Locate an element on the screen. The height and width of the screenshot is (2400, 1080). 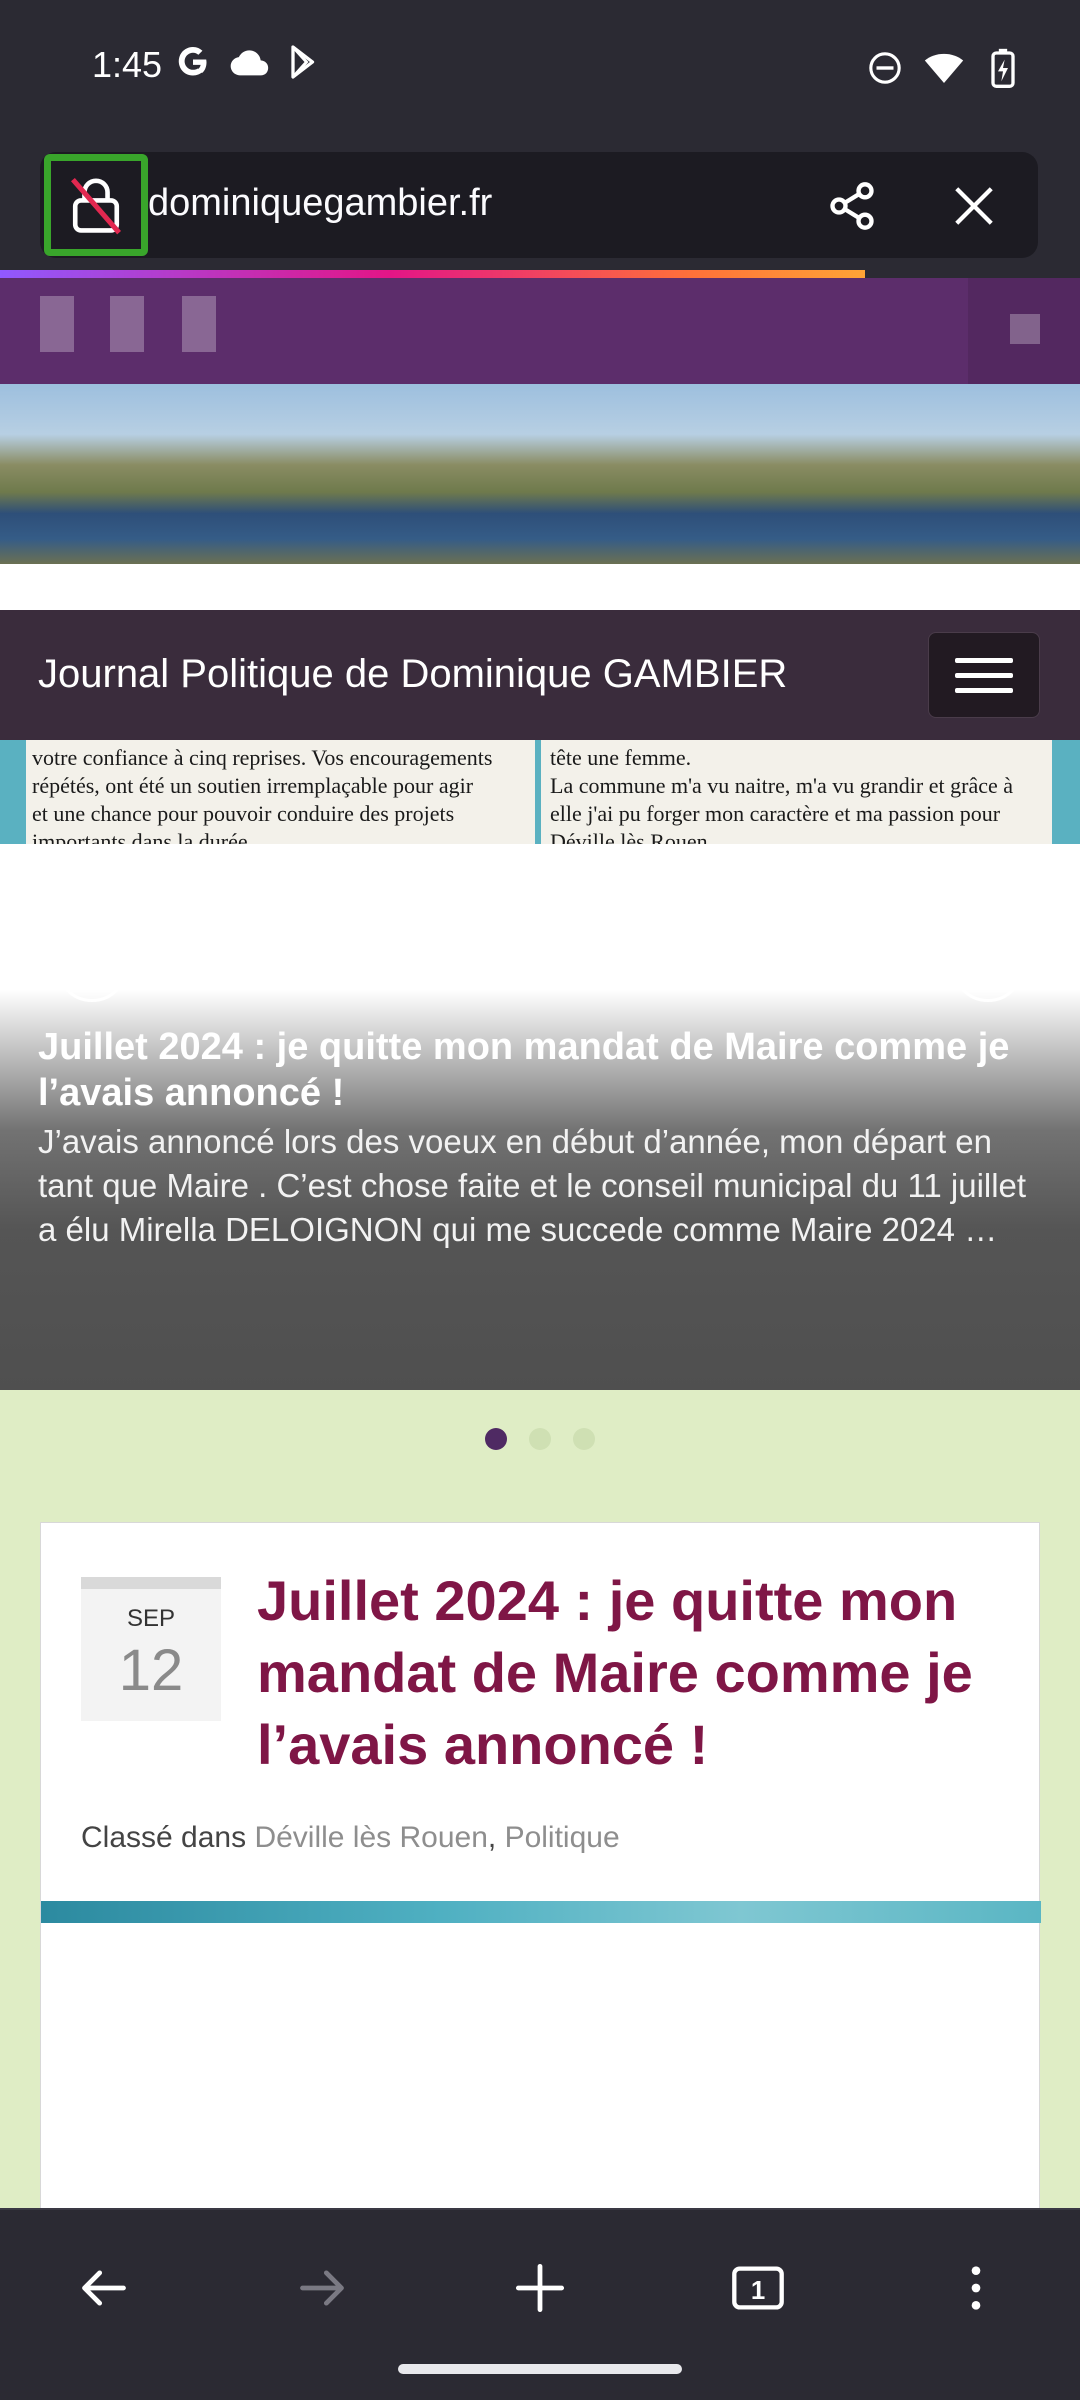
nav-search-placeholder-icon is located at coordinates (1025, 329).